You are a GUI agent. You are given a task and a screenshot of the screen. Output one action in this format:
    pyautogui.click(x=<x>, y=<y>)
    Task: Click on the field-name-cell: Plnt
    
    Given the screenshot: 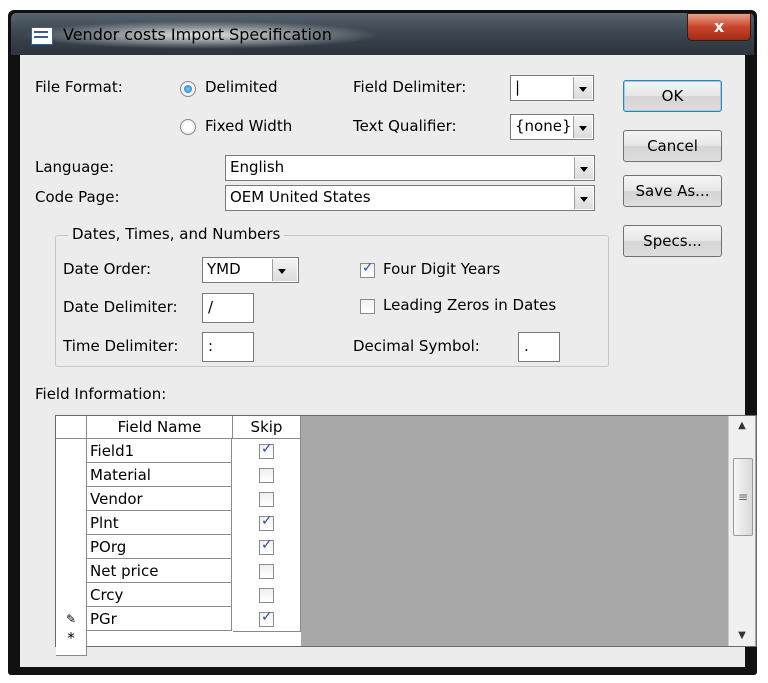 What is the action you would take?
    pyautogui.click(x=159, y=523)
    